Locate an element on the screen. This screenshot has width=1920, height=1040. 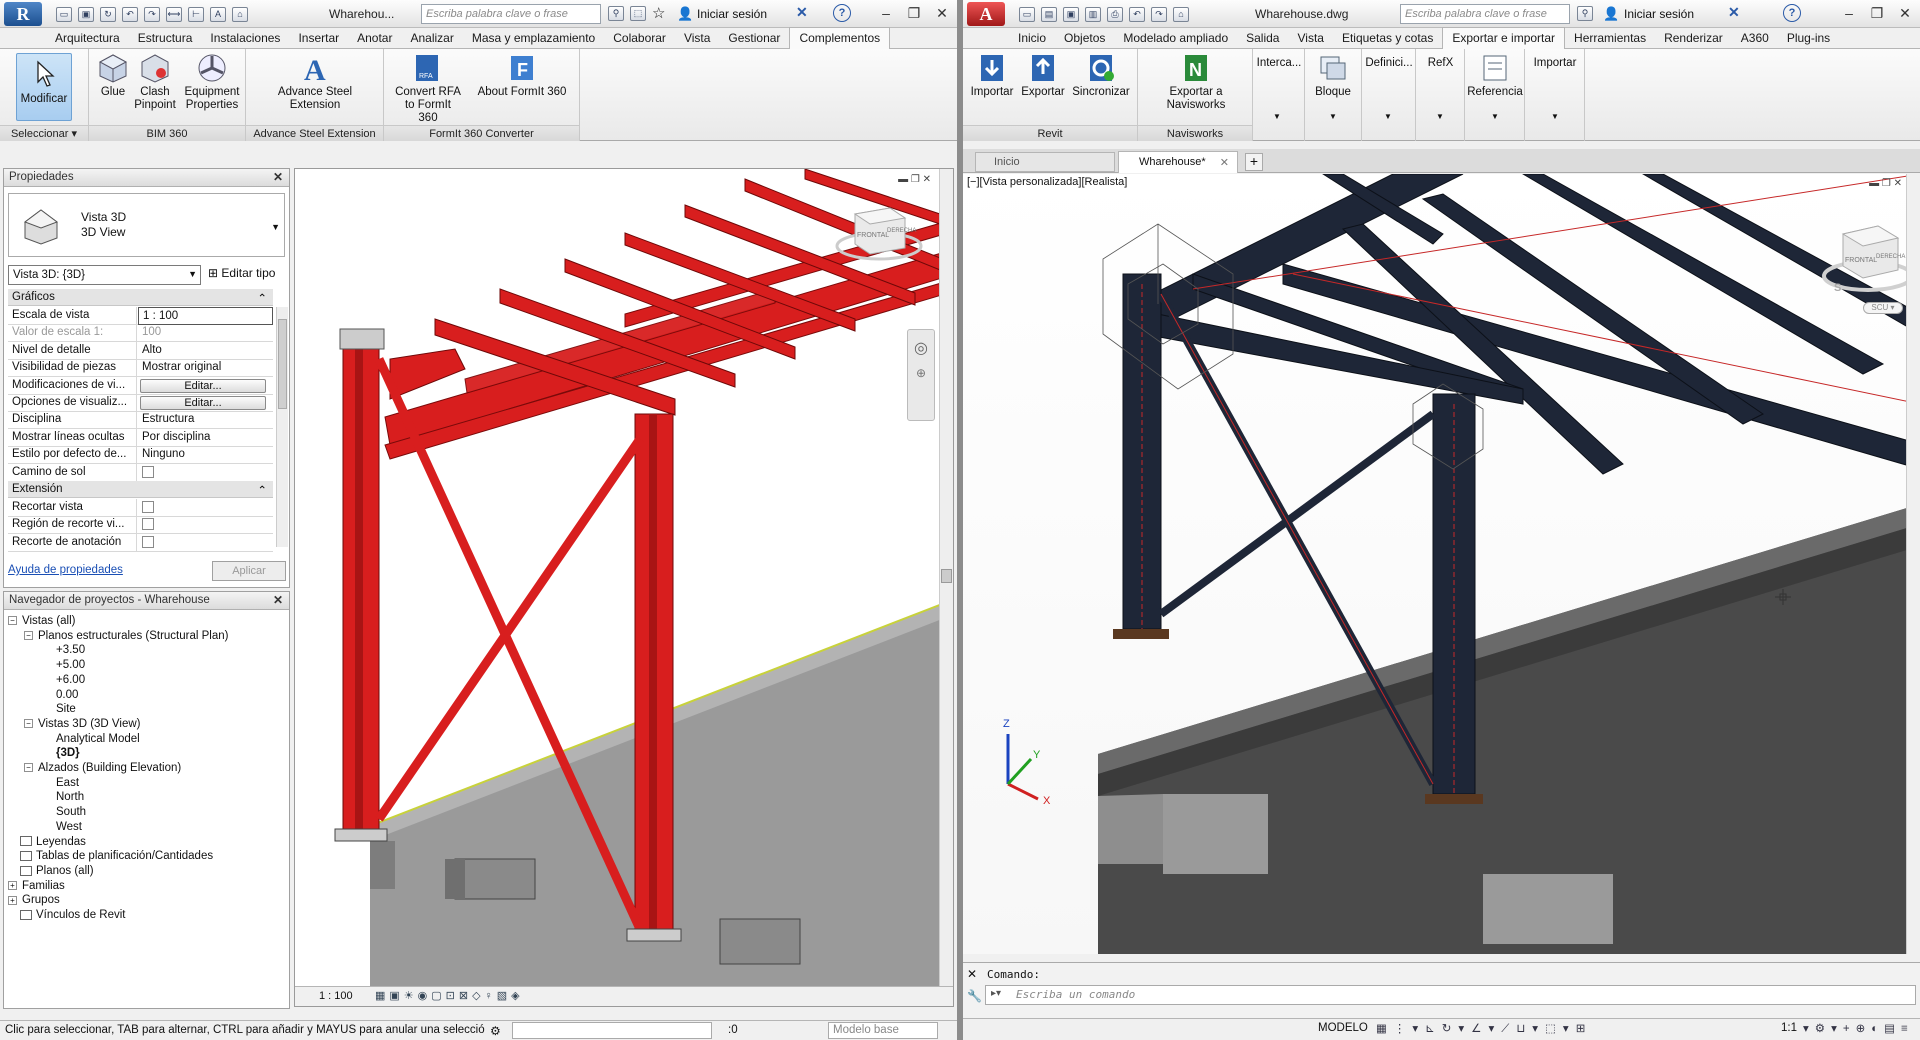
property-value: Por disciplina is located at coordinates (205, 438).